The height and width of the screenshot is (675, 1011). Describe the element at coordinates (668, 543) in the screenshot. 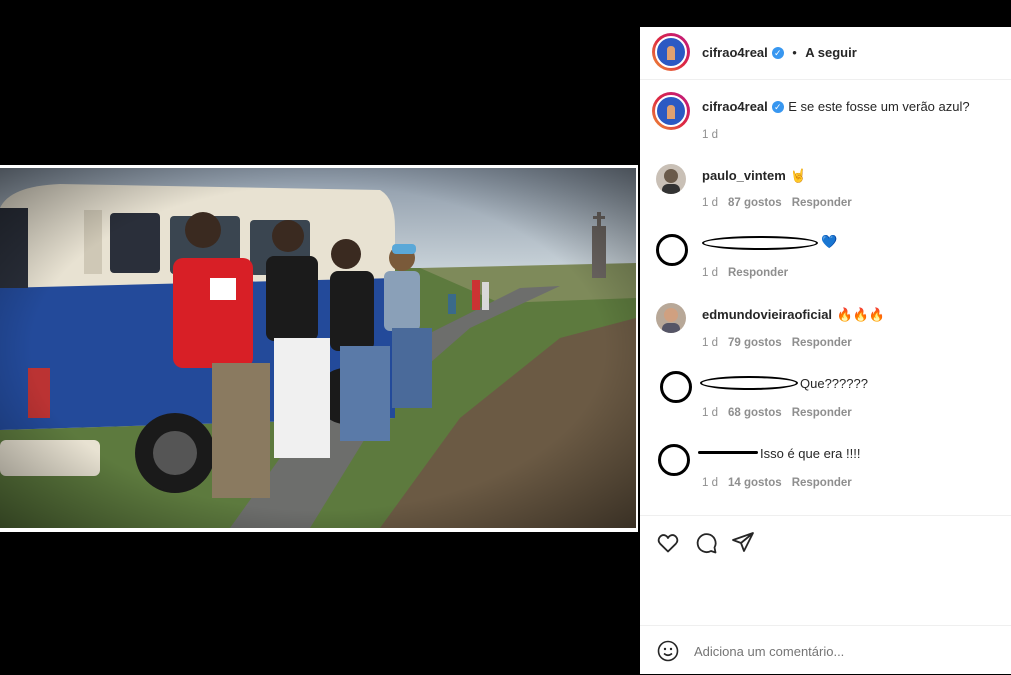

I see `heart-icon` at that location.